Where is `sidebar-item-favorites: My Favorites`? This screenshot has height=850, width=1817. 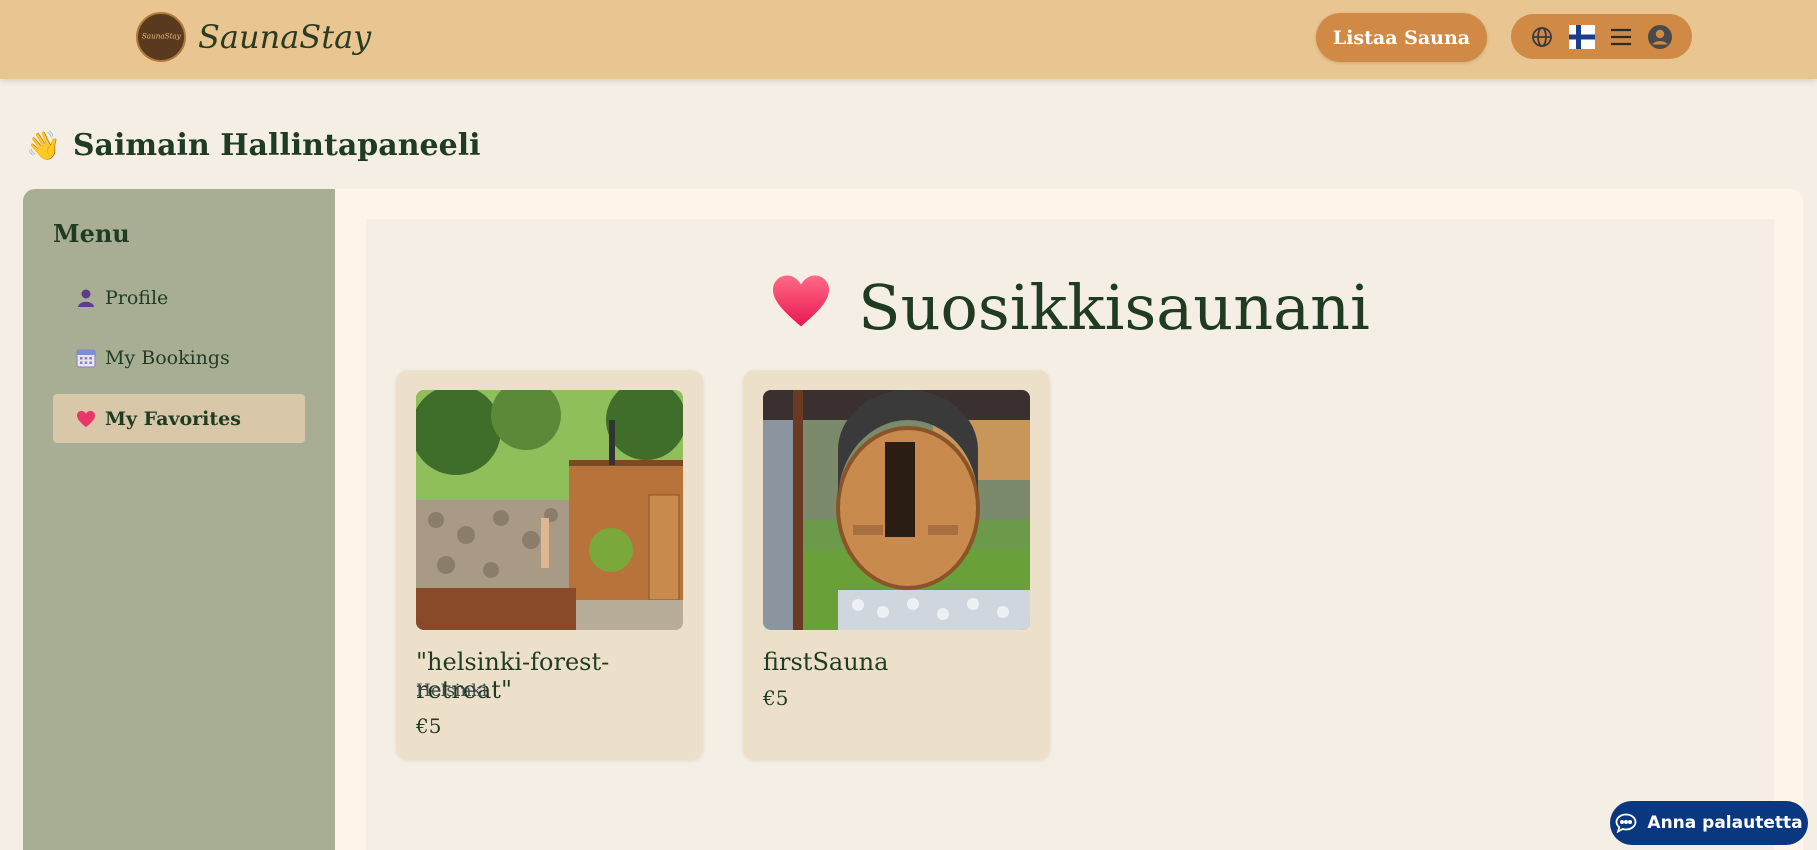 sidebar-item-favorites: My Favorites is located at coordinates (179, 418).